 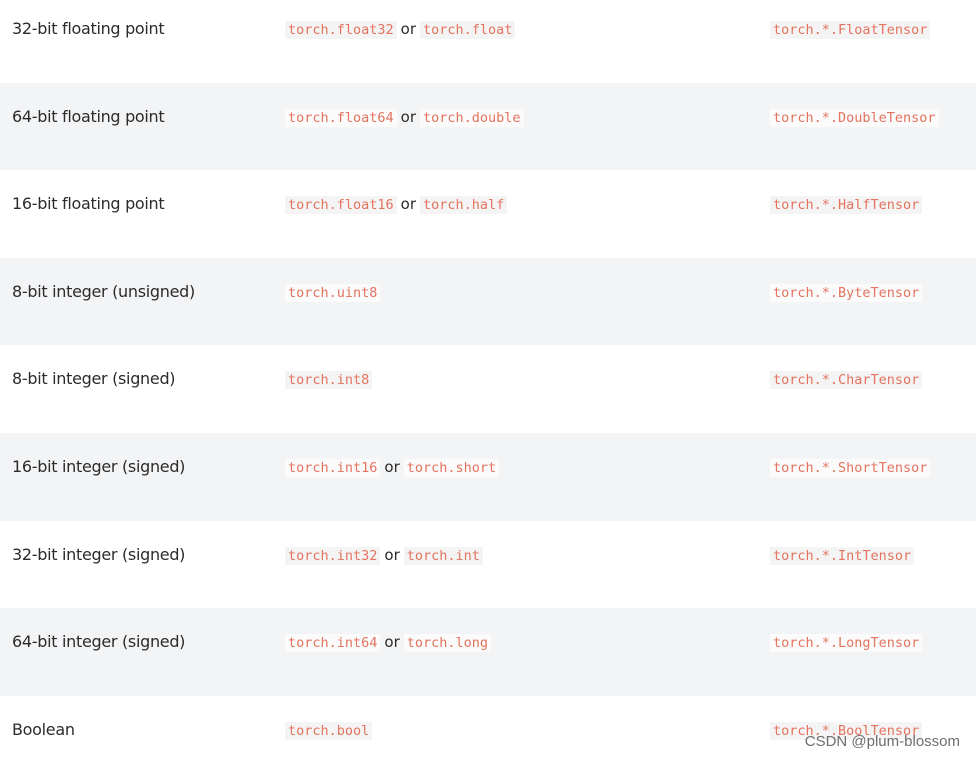 I want to click on dtype-code: torch.float, so click(x=468, y=30).